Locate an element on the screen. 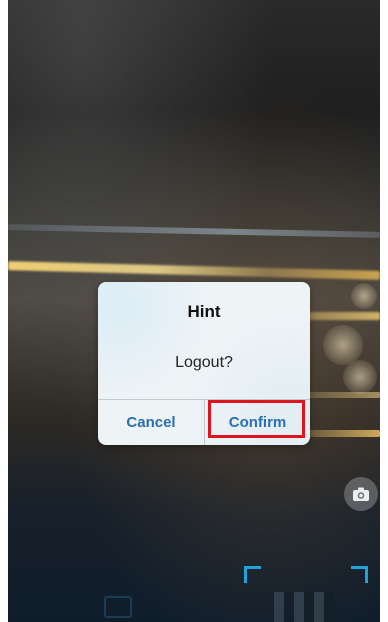  album-icon is located at coordinates (118, 607).